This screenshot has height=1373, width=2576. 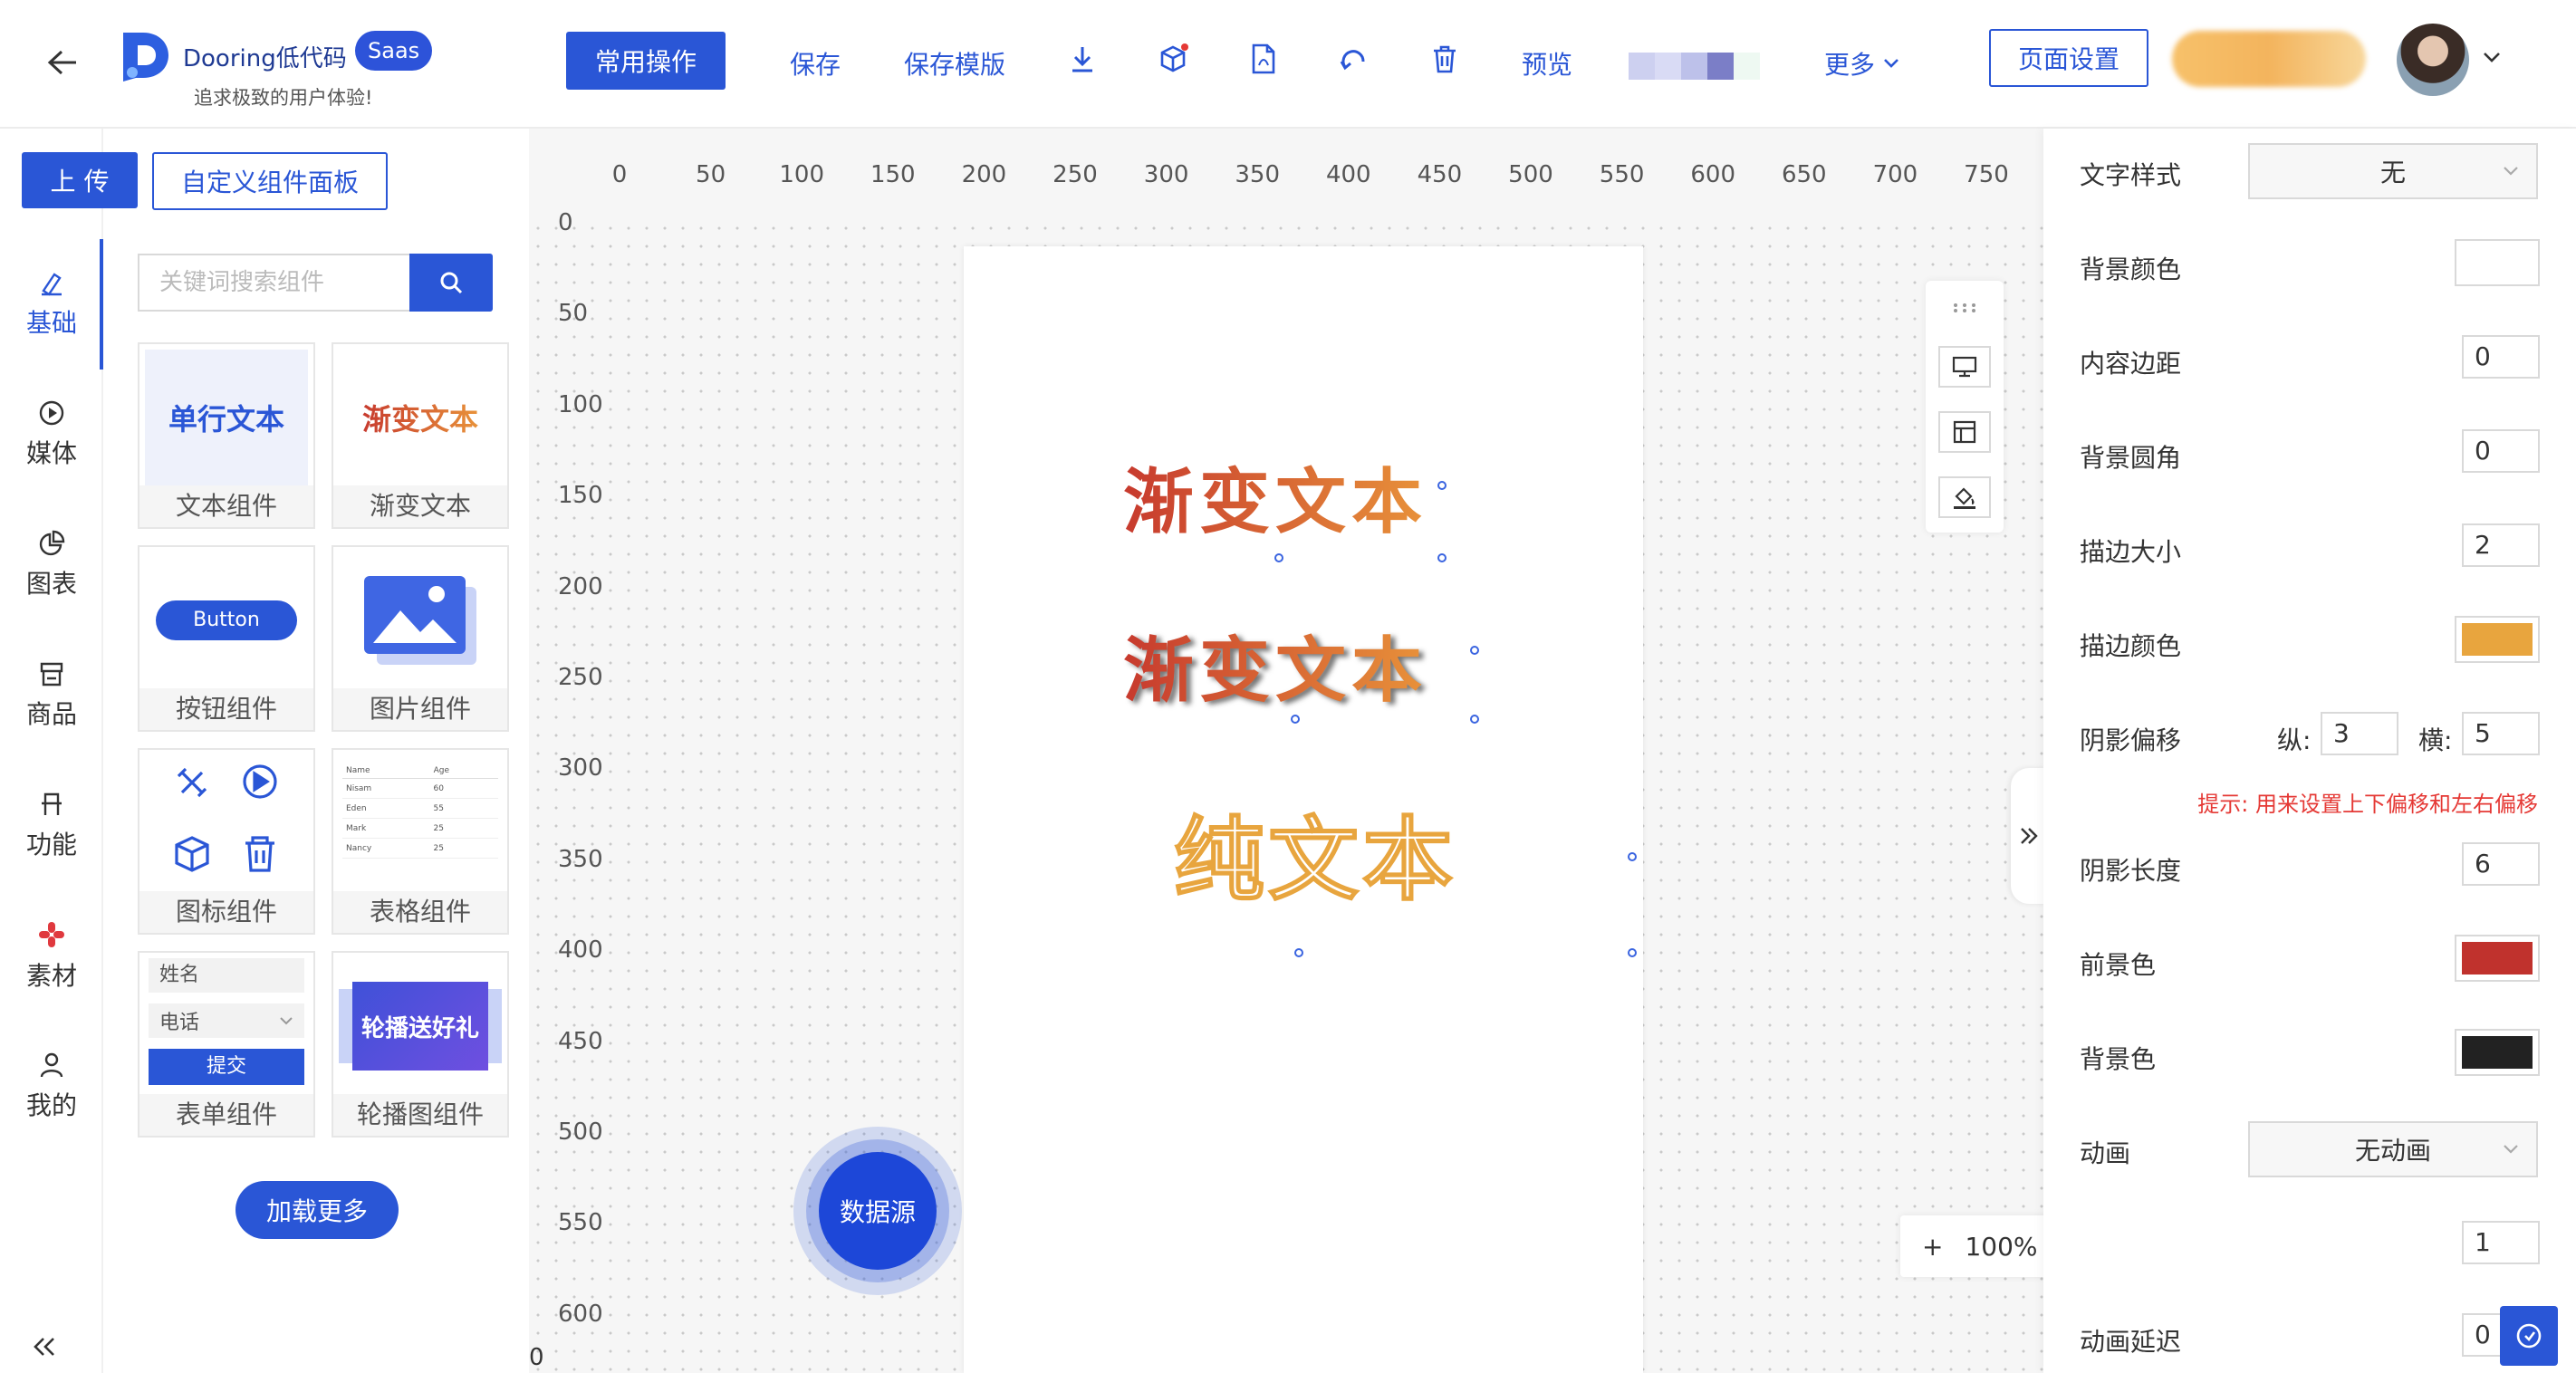 I want to click on avatar-chevron-down-icon, so click(x=2492, y=57).